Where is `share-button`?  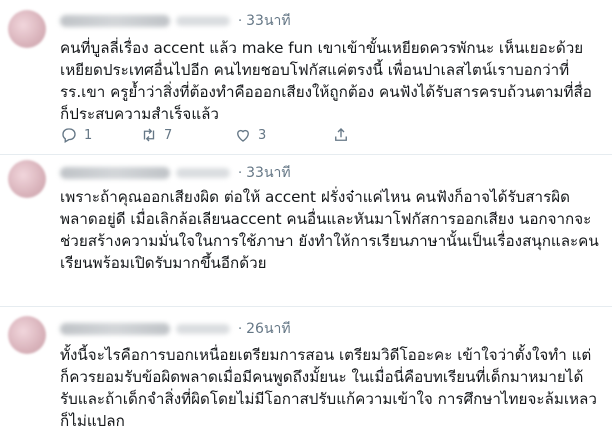 share-button is located at coordinates (341, 135).